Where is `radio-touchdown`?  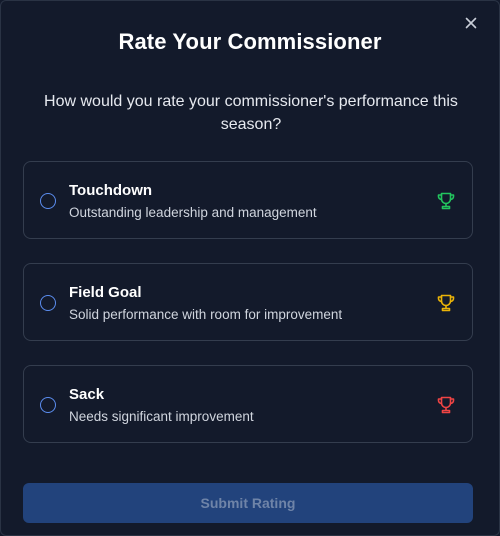
radio-touchdown is located at coordinates (48, 201).